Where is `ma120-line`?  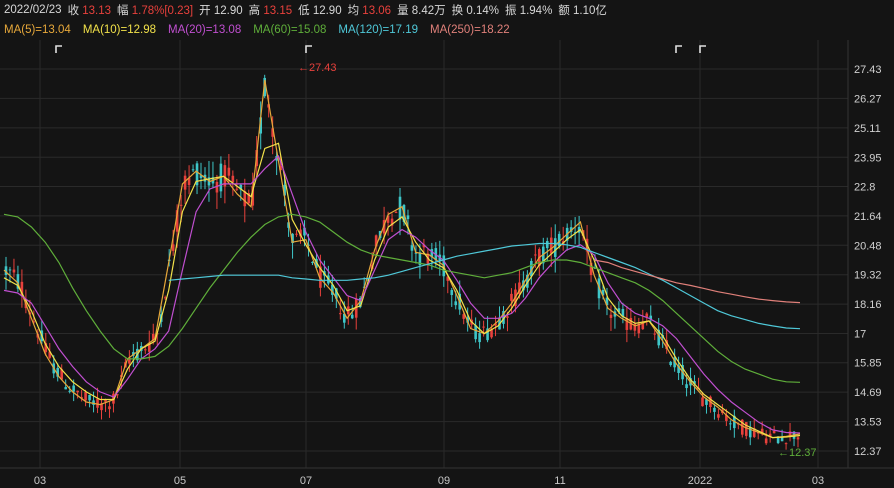
ma120-line is located at coordinates (484, 286).